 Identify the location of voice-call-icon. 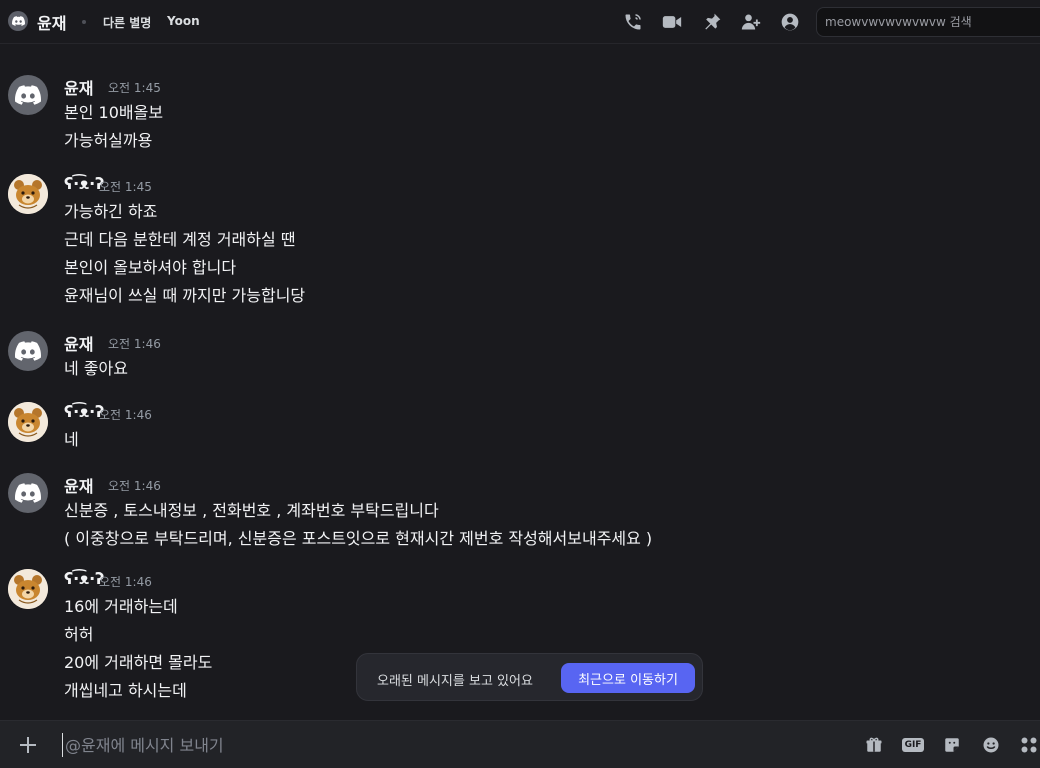
(633, 22).